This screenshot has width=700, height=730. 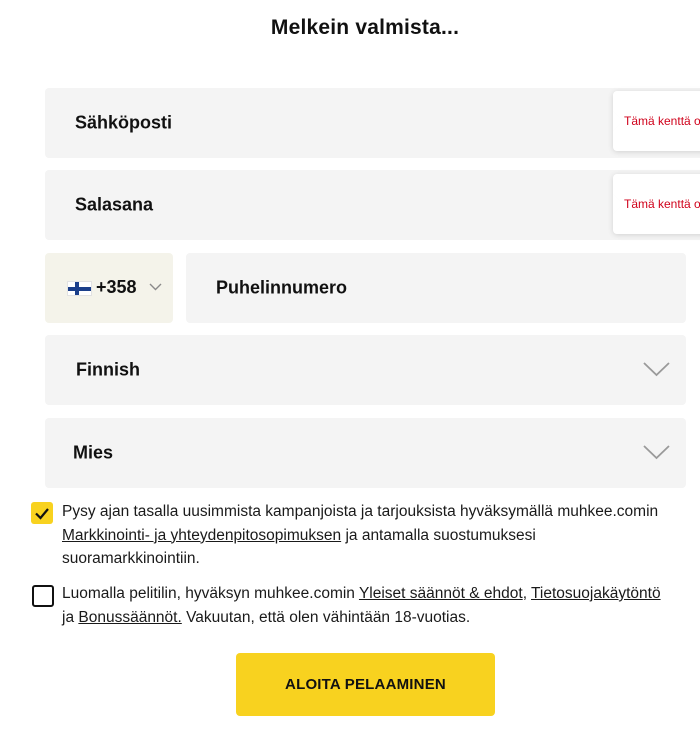 What do you see at coordinates (70, 617) in the screenshot?
I see `terms-ja: ja` at bounding box center [70, 617].